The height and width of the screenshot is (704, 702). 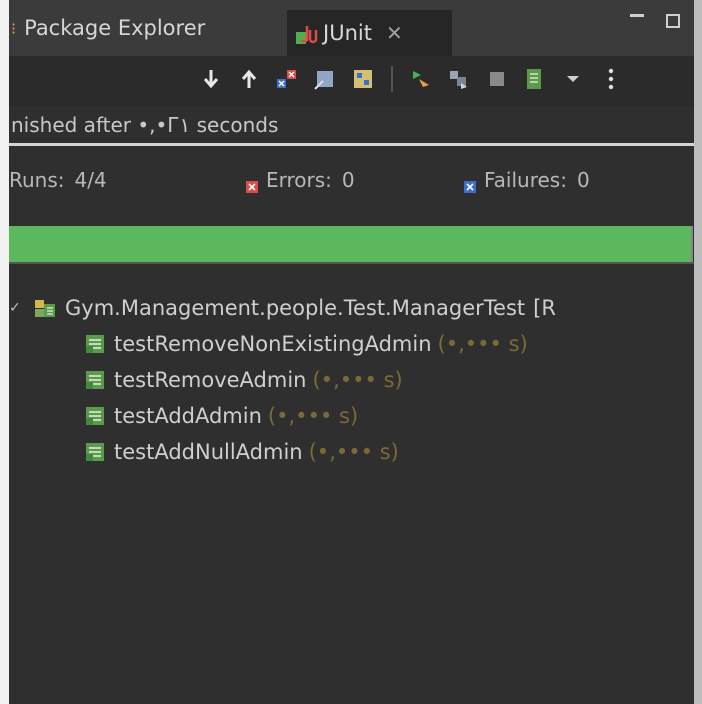 I want to click on runs-label: Runs:, so click(x=37, y=180).